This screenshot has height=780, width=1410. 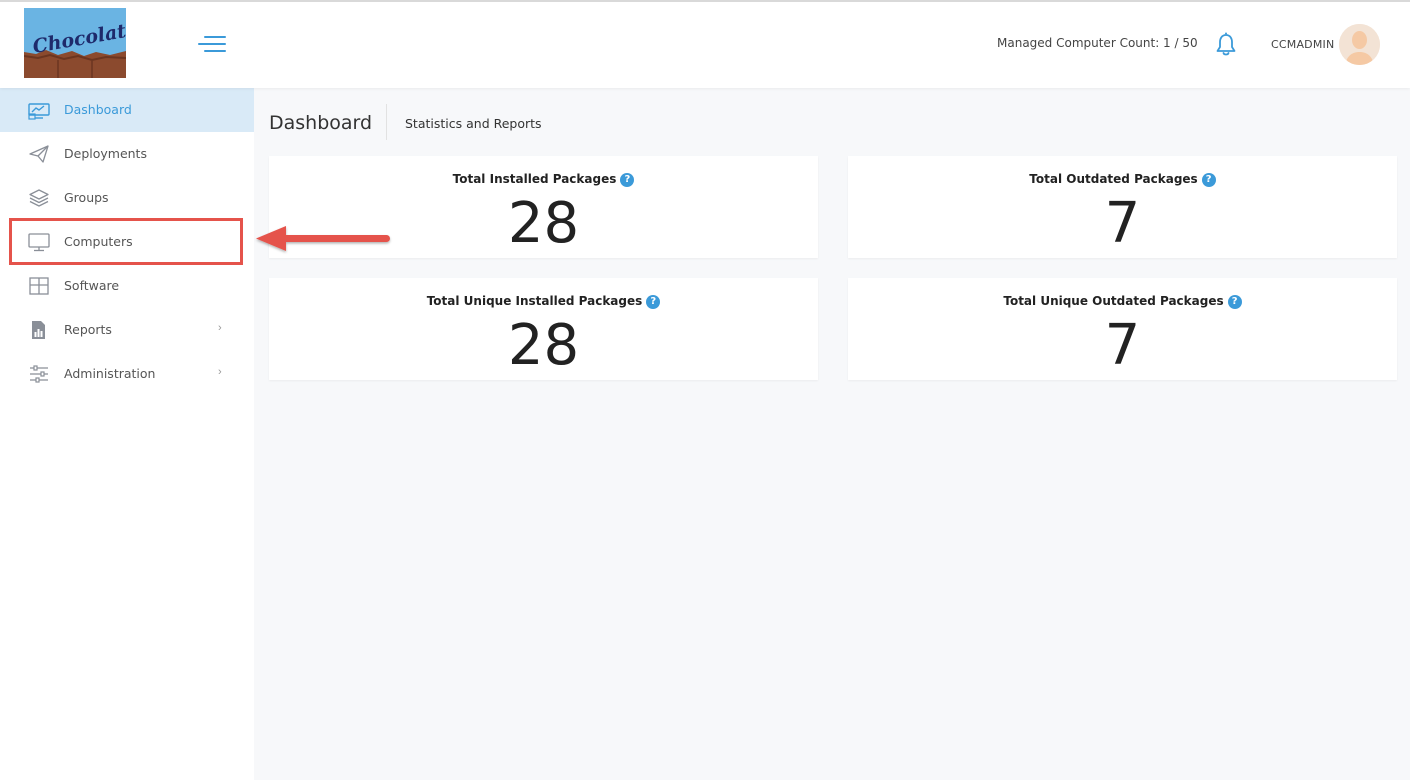 I want to click on sidebar-item-dashboard: Dashboard, so click(x=127, y=110).